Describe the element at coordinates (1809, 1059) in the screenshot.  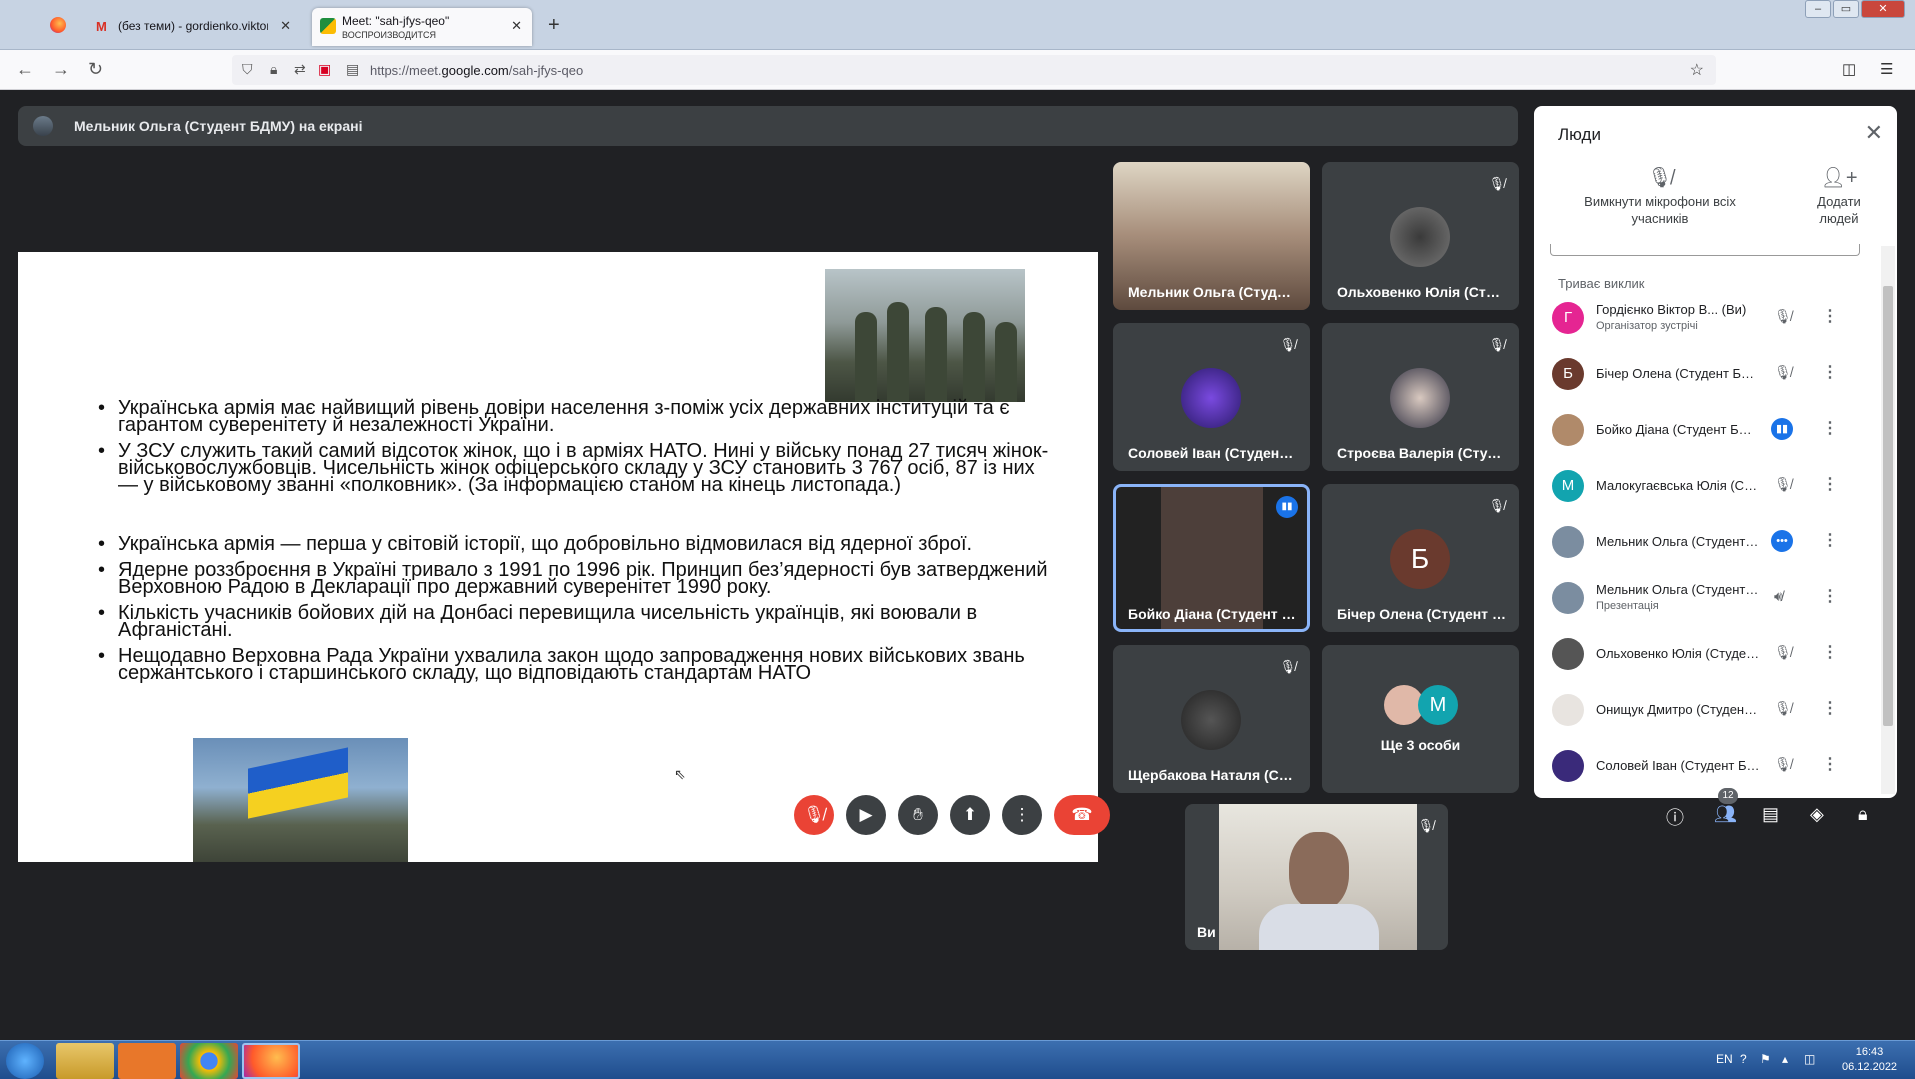
I see `volume-icon: ◫` at that location.